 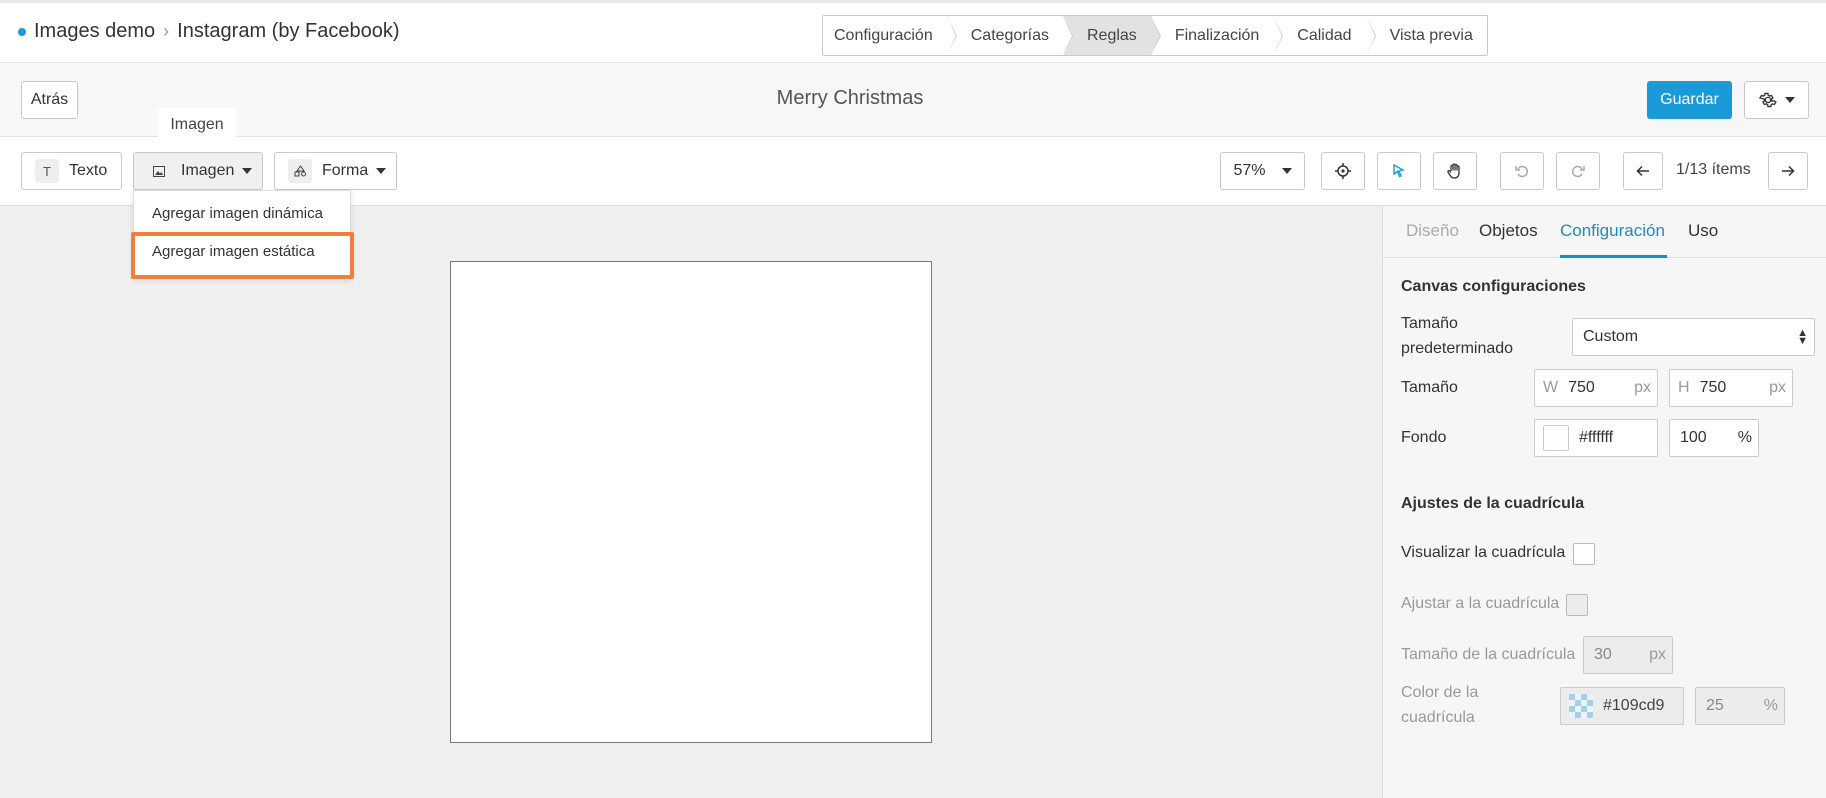 I want to click on document-title: Merry Christmas, so click(x=850, y=98).